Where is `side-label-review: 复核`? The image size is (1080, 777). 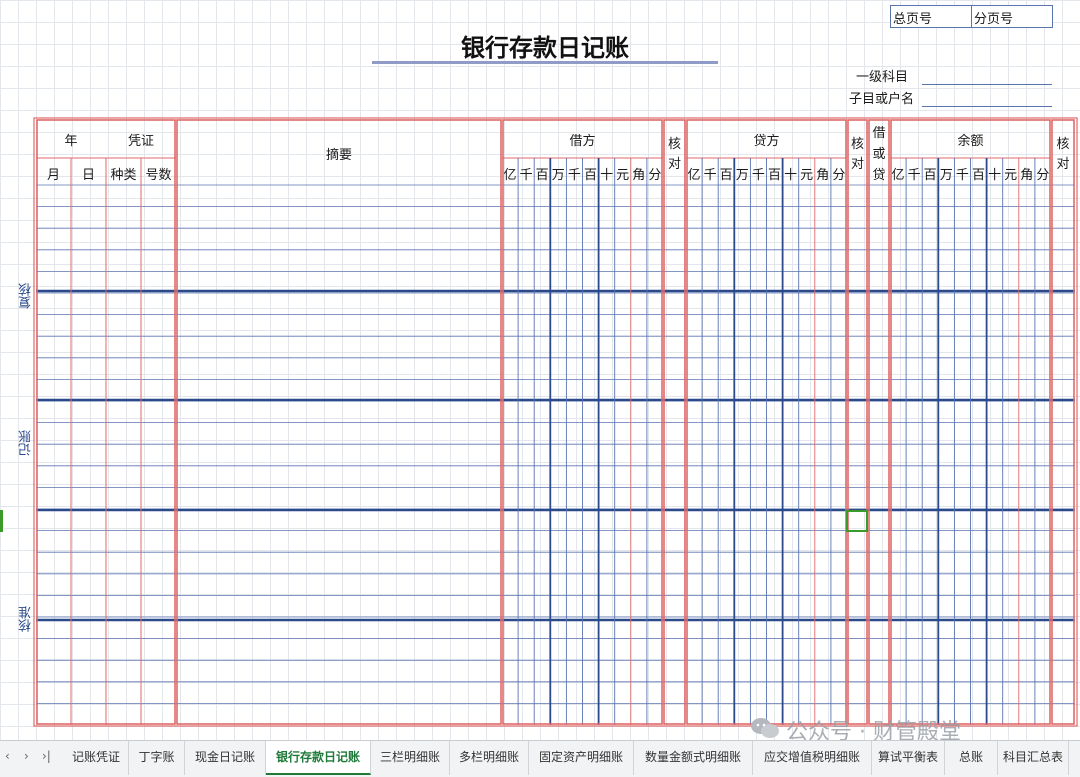 side-label-review: 复核 is located at coordinates (26, 296).